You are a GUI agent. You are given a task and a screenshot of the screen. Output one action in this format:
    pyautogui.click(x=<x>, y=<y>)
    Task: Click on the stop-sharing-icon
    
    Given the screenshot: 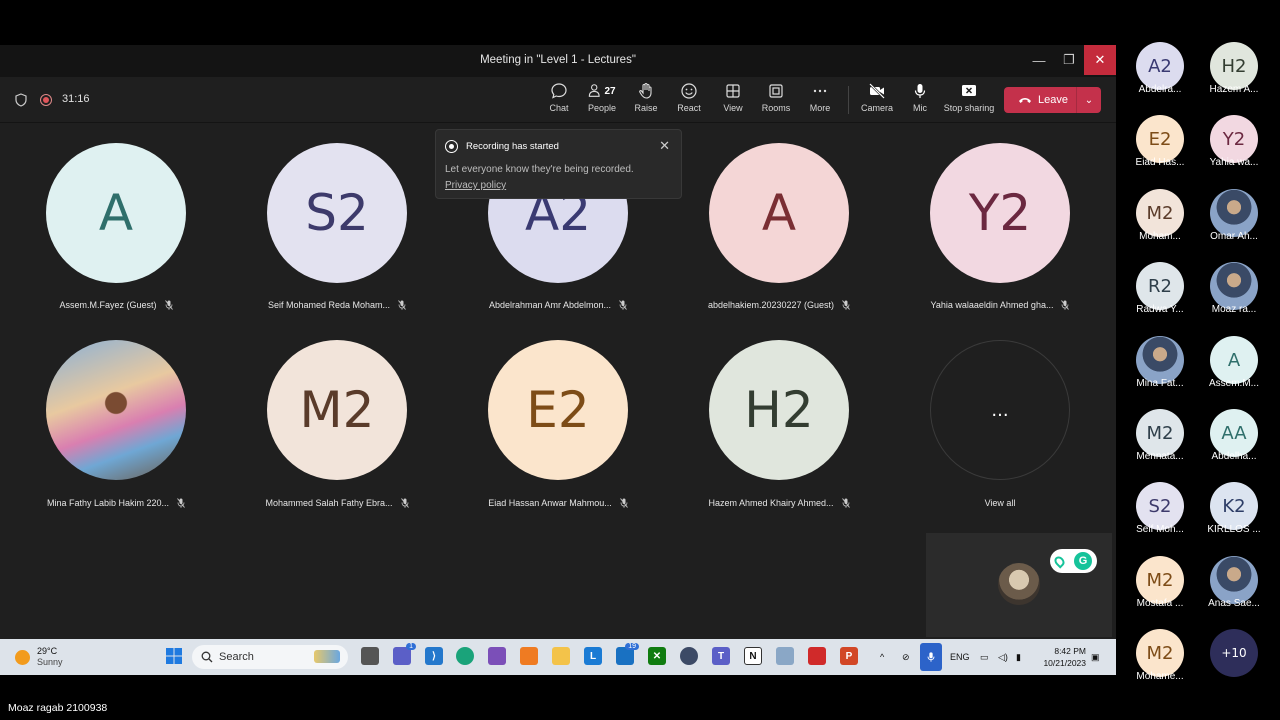 What is the action you would take?
    pyautogui.click(x=969, y=90)
    